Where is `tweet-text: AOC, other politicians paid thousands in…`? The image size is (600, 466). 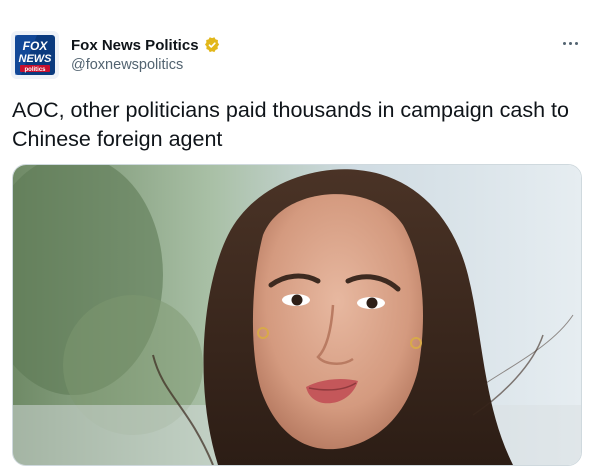 tweet-text: AOC, other politicians paid thousands in… is located at coordinates (290, 124).